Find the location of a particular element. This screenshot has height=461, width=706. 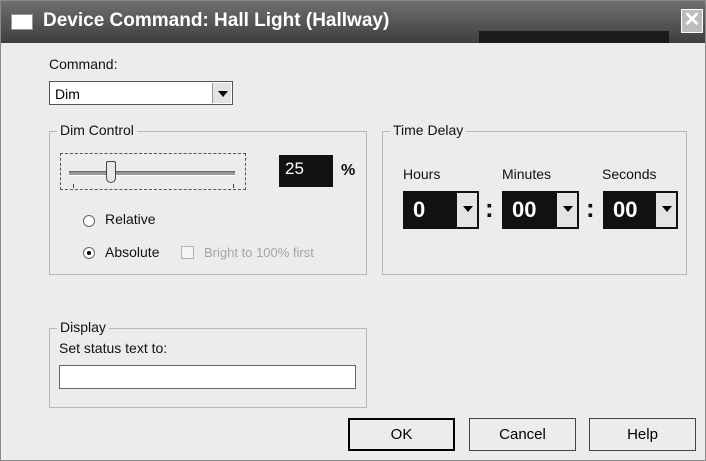

slider-track is located at coordinates (152, 173).